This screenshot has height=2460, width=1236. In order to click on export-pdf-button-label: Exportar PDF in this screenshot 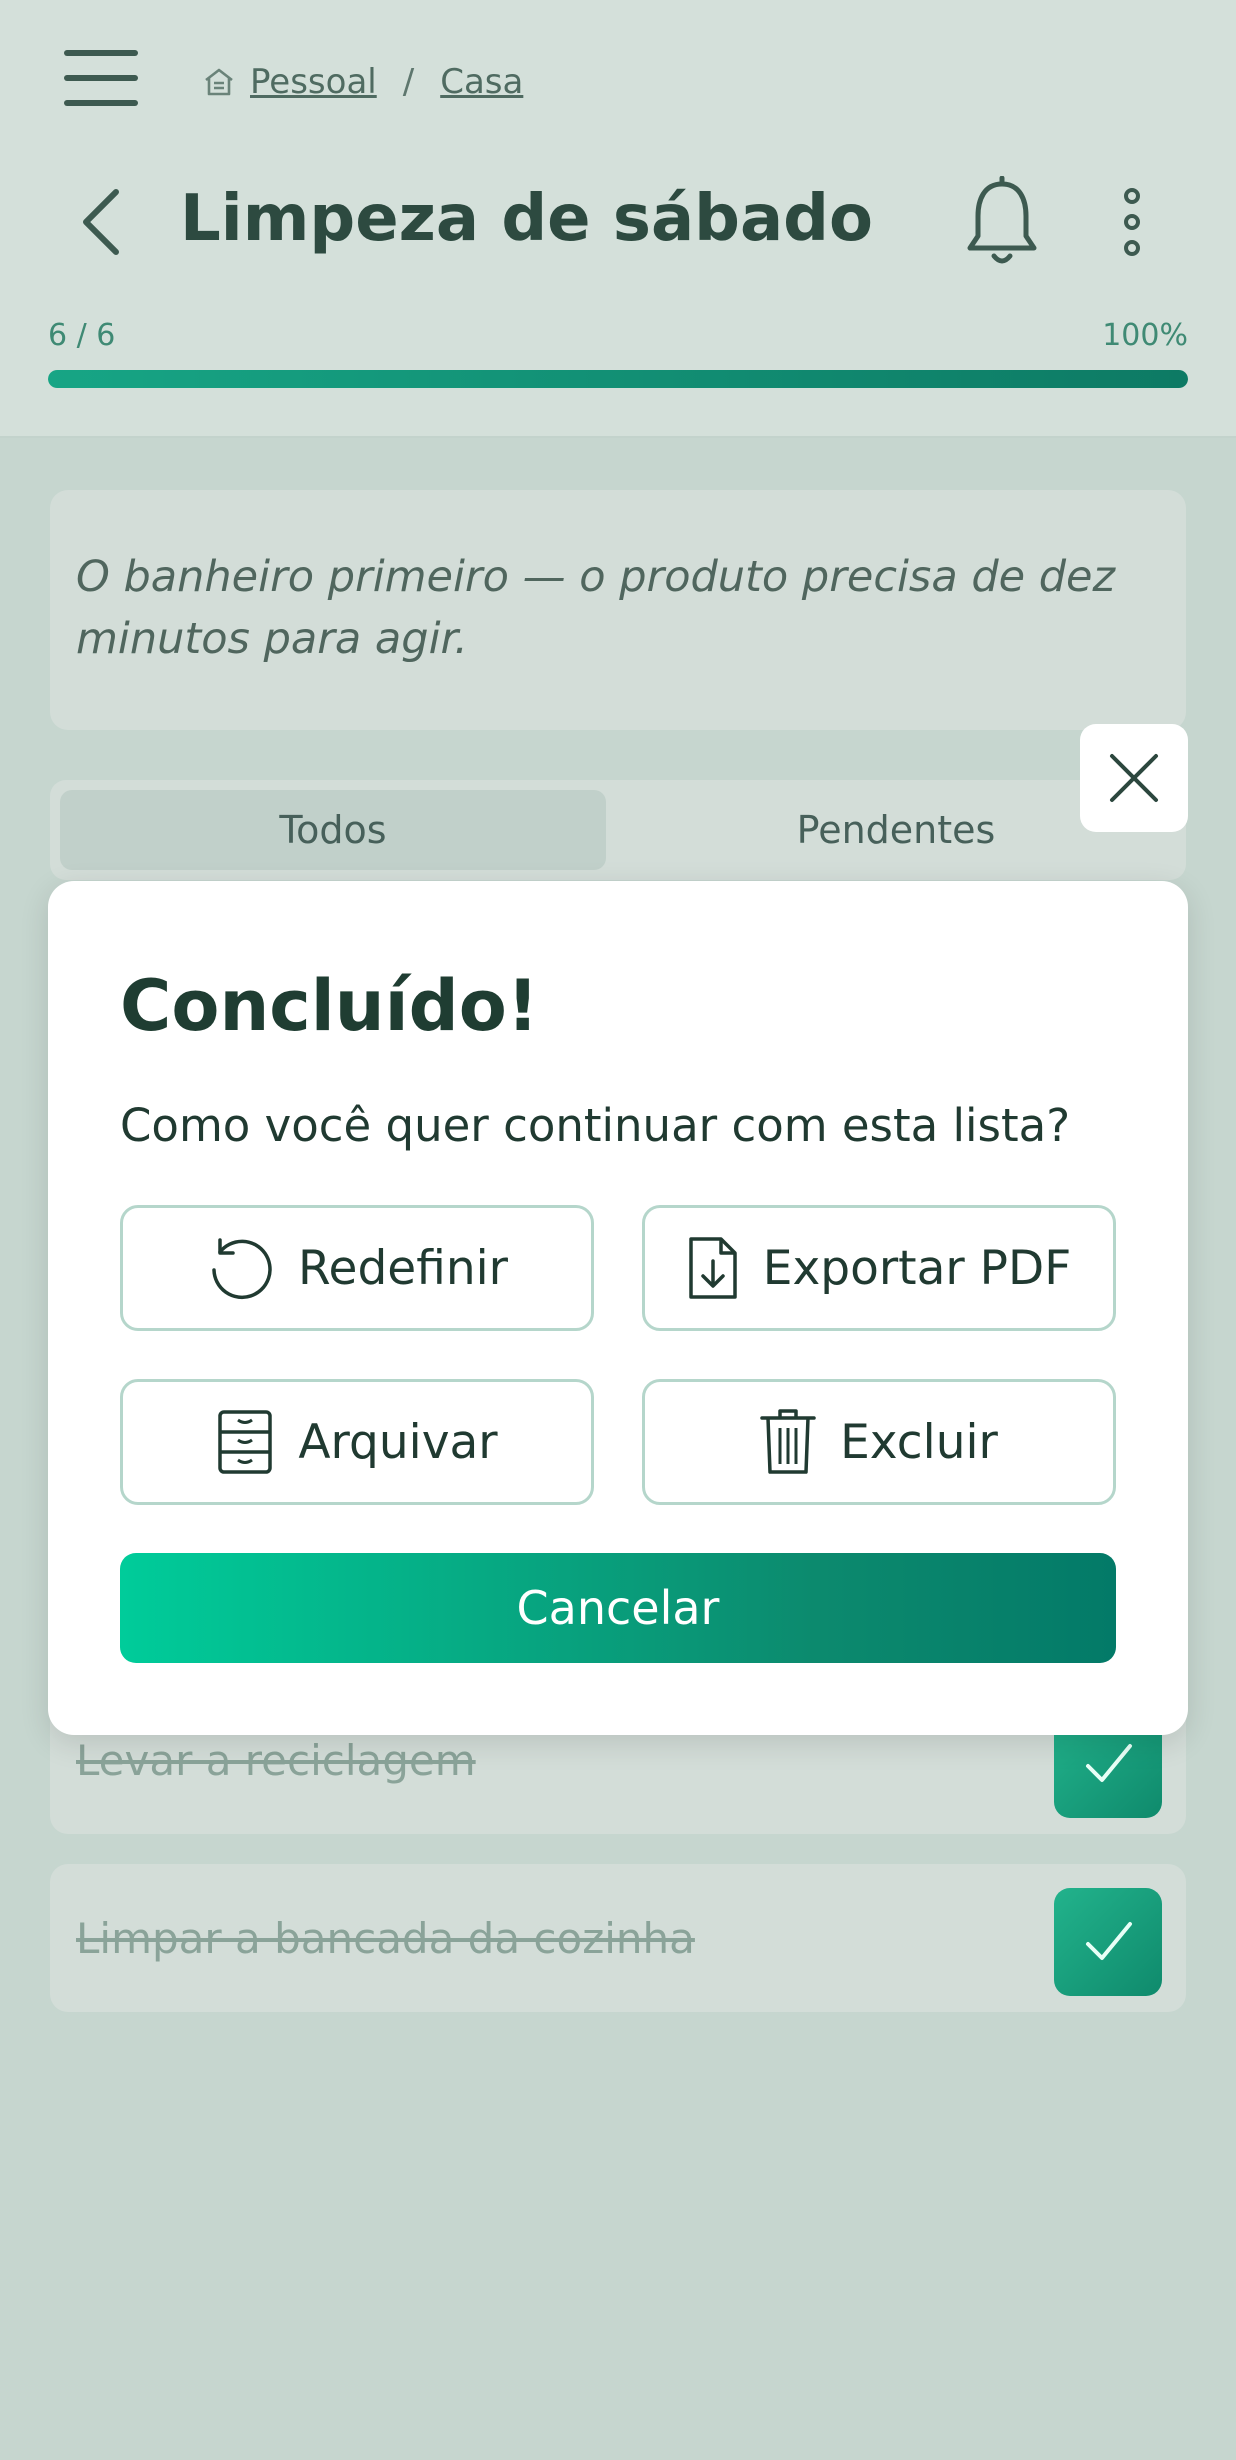, I will do `click(917, 1268)`.